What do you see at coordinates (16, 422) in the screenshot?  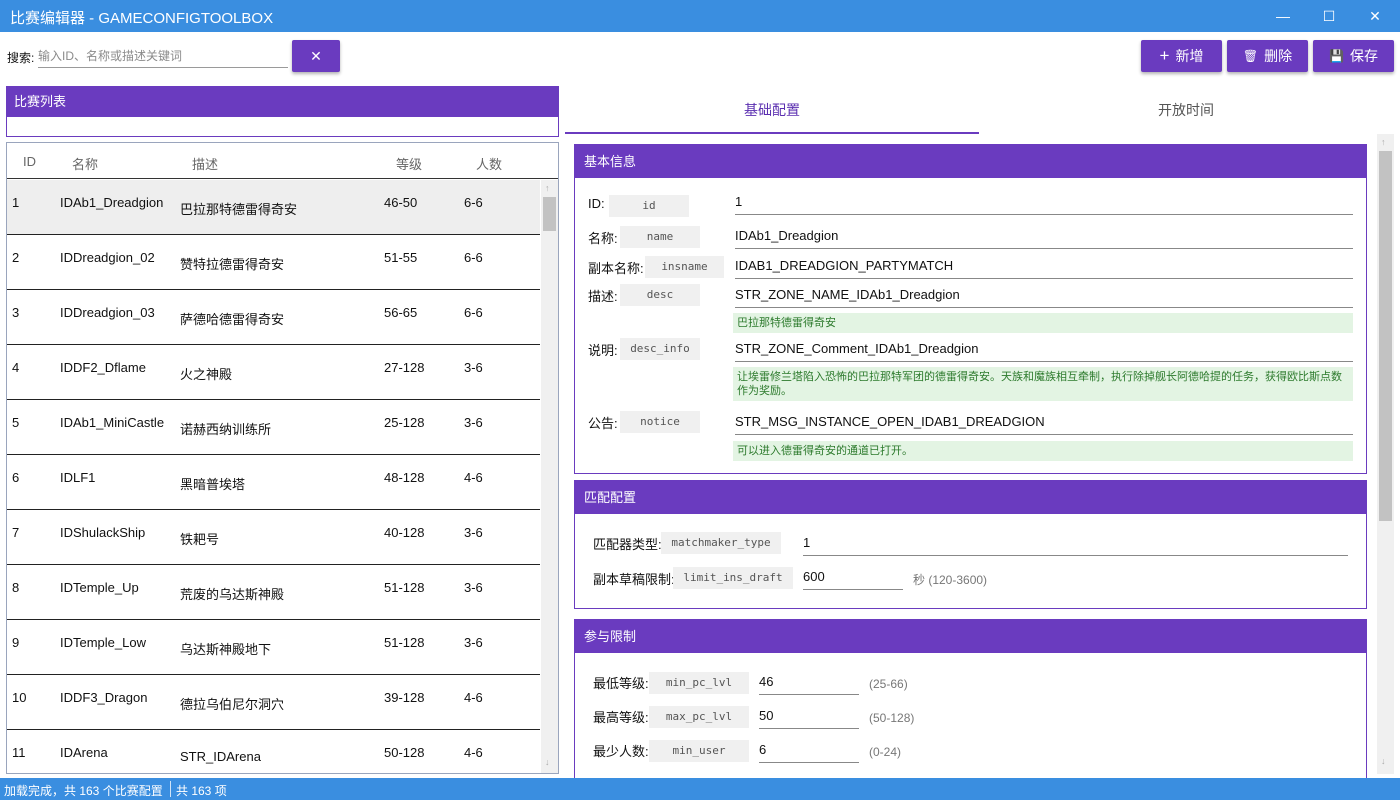 I see `cell-id: 5` at bounding box center [16, 422].